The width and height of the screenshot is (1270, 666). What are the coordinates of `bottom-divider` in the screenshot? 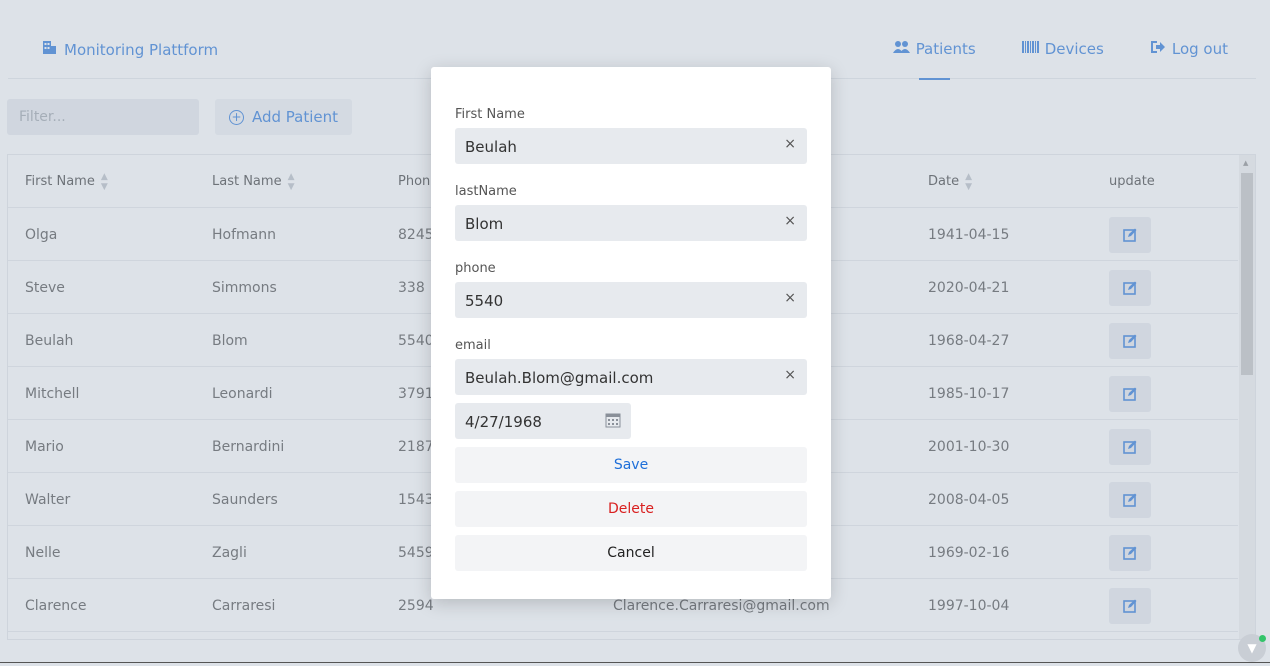 It's located at (635, 662).